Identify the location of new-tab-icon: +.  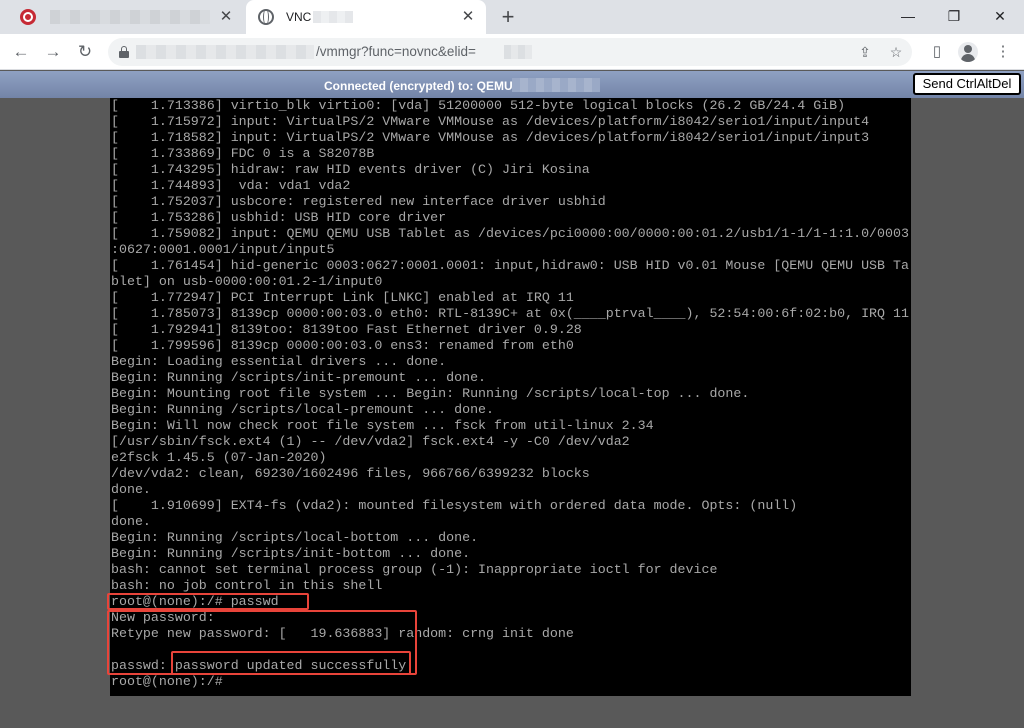
(508, 17).